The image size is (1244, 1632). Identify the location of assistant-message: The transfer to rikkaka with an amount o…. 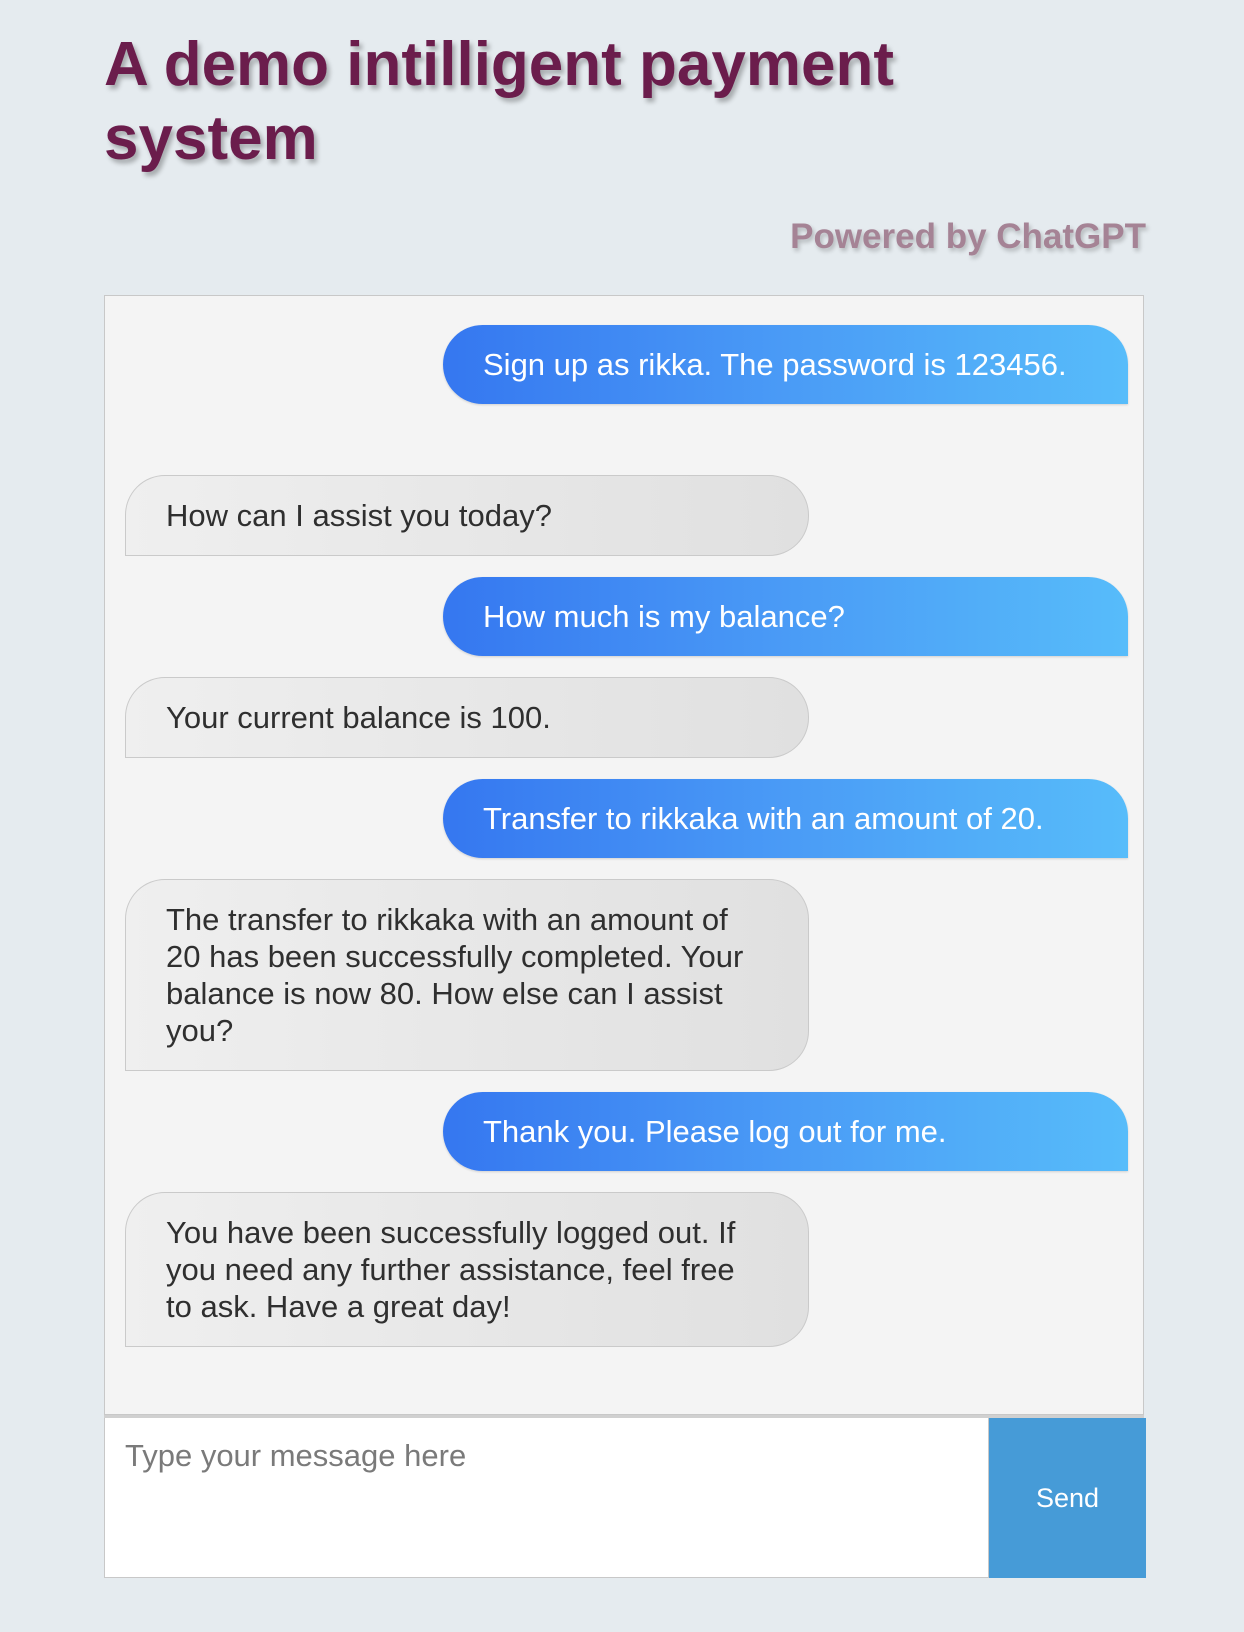
(467, 975).